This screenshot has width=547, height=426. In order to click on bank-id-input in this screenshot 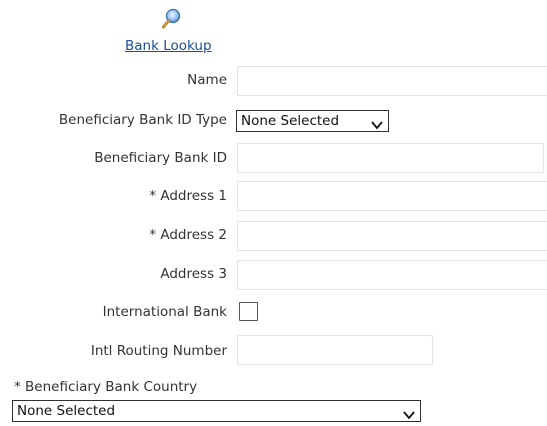, I will do `click(390, 158)`.